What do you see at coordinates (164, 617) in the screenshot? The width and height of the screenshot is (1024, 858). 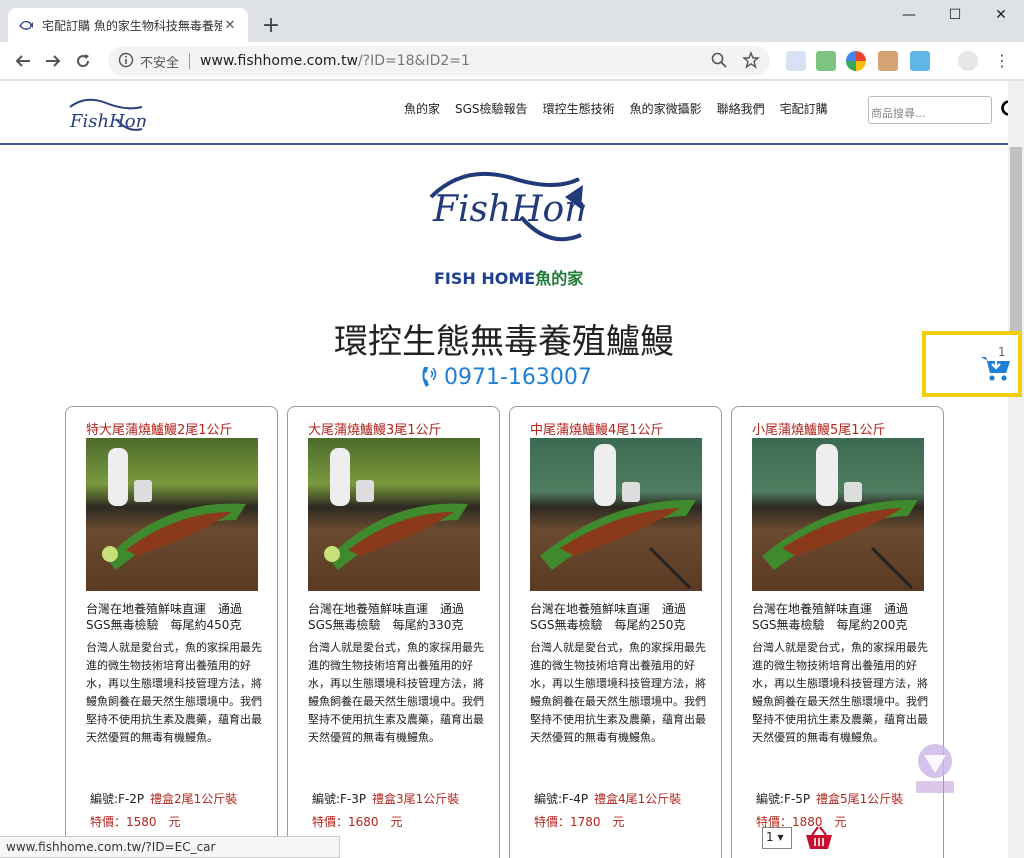 I see `product-lead: 台灣在地養殖鮮味直運 通過SGS無毒檢驗 每尾約450克` at bounding box center [164, 617].